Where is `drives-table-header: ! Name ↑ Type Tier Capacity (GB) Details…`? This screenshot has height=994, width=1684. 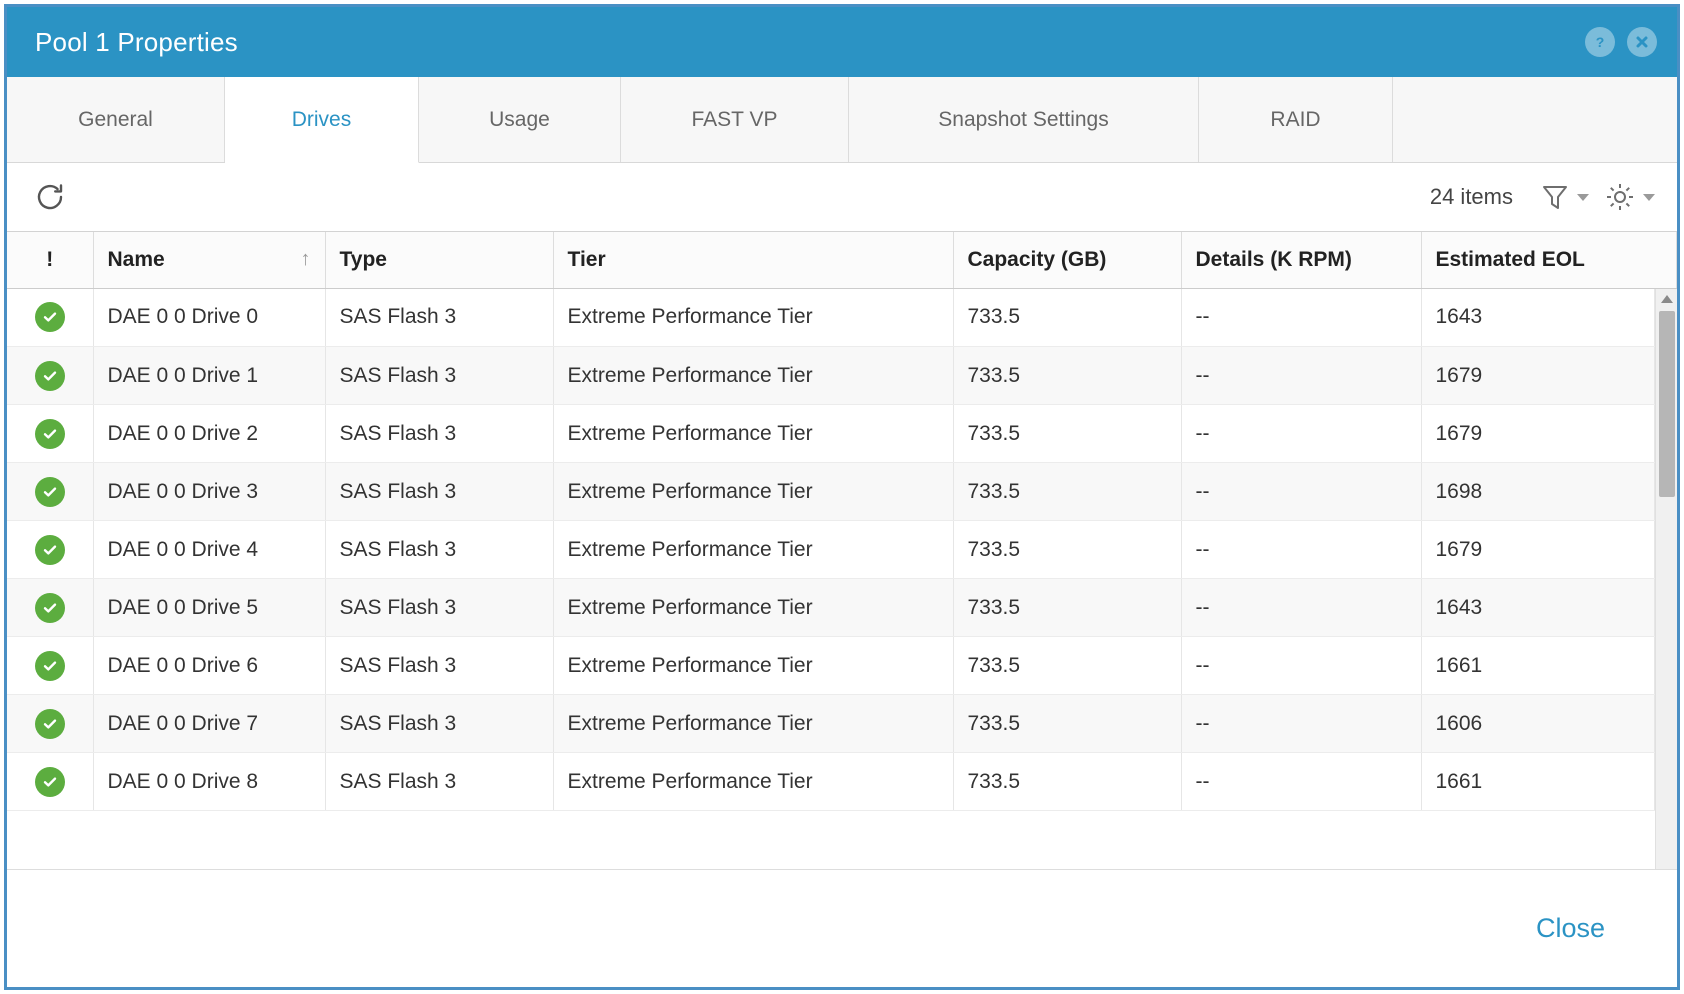
drives-table-header: ! Name ↑ Type Tier Capacity (GB) Details… is located at coordinates (842, 260).